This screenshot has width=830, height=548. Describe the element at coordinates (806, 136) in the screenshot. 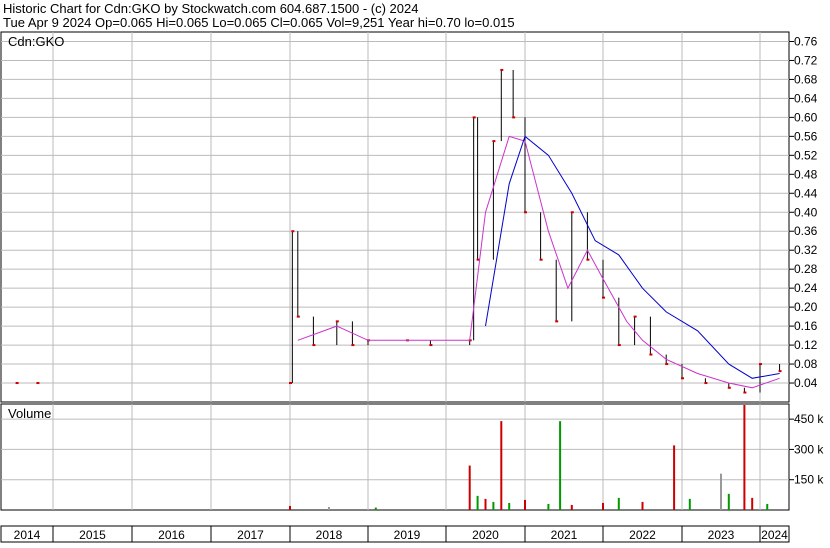

I see `price-y-tick-label: 0.56` at that location.